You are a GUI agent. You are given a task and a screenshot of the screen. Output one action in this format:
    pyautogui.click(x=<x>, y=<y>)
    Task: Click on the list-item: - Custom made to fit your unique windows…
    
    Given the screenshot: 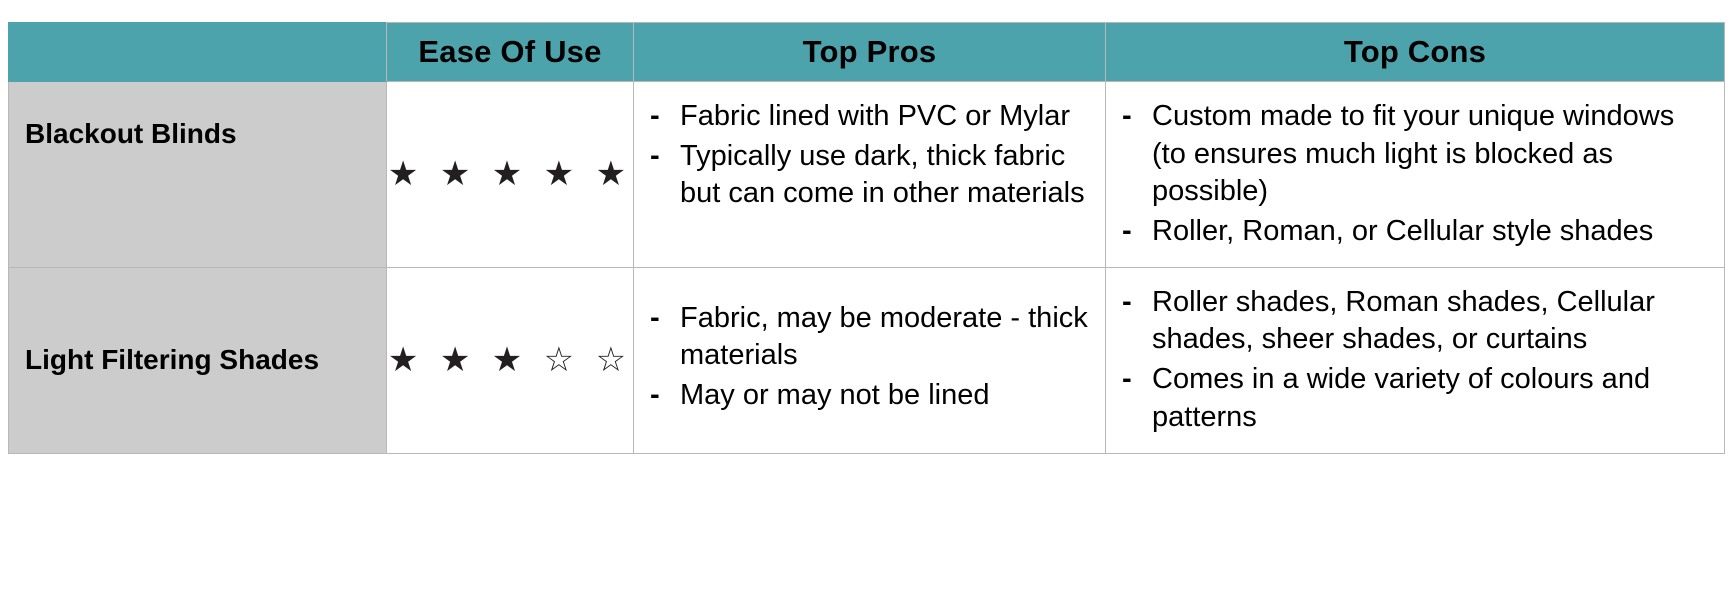 What is the action you would take?
    pyautogui.click(x=1415, y=154)
    